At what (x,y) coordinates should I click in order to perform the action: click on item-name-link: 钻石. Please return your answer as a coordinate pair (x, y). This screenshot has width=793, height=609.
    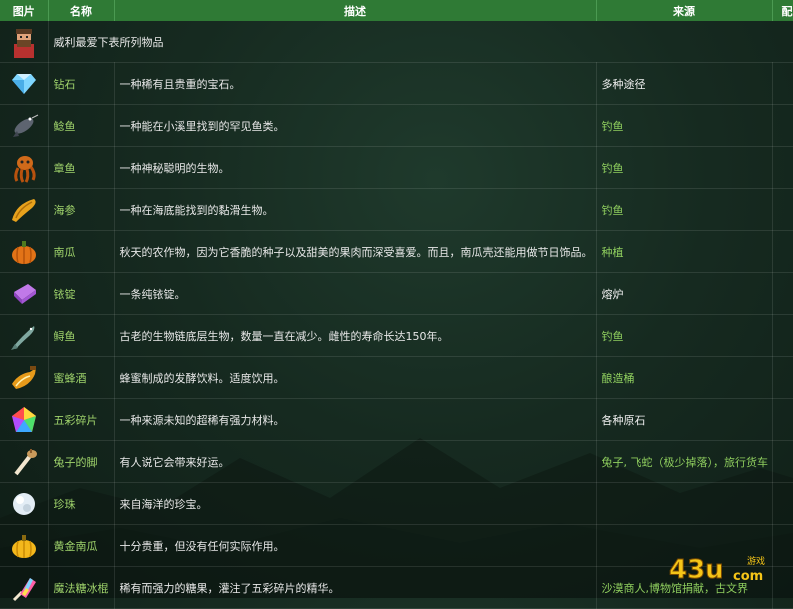
    Looking at the image, I should click on (81, 83).